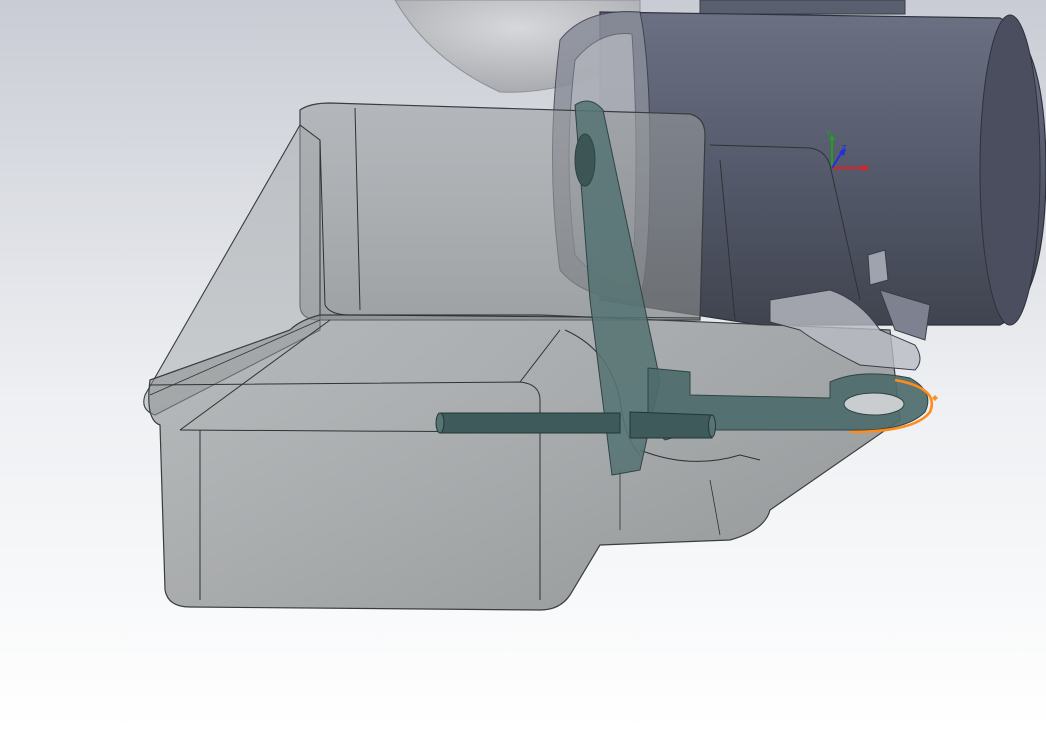 This screenshot has width=1046, height=732. I want to click on triad-x-label: X, so click(867, 168).